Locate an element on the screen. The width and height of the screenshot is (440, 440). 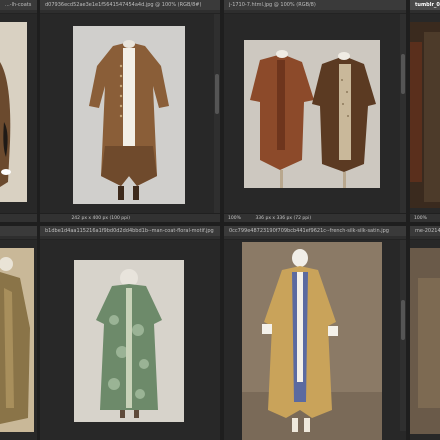
brown-coat-photo is located at coordinates (129, 115).